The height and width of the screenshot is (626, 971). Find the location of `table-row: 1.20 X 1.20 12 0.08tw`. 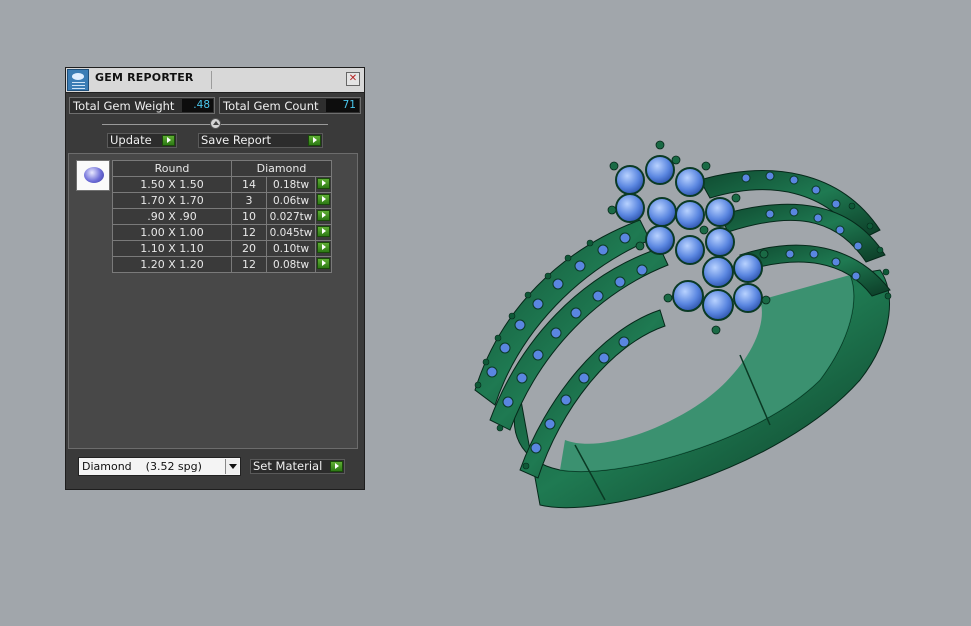

table-row: 1.20 X 1.20 12 0.08tw is located at coordinates (222, 264).